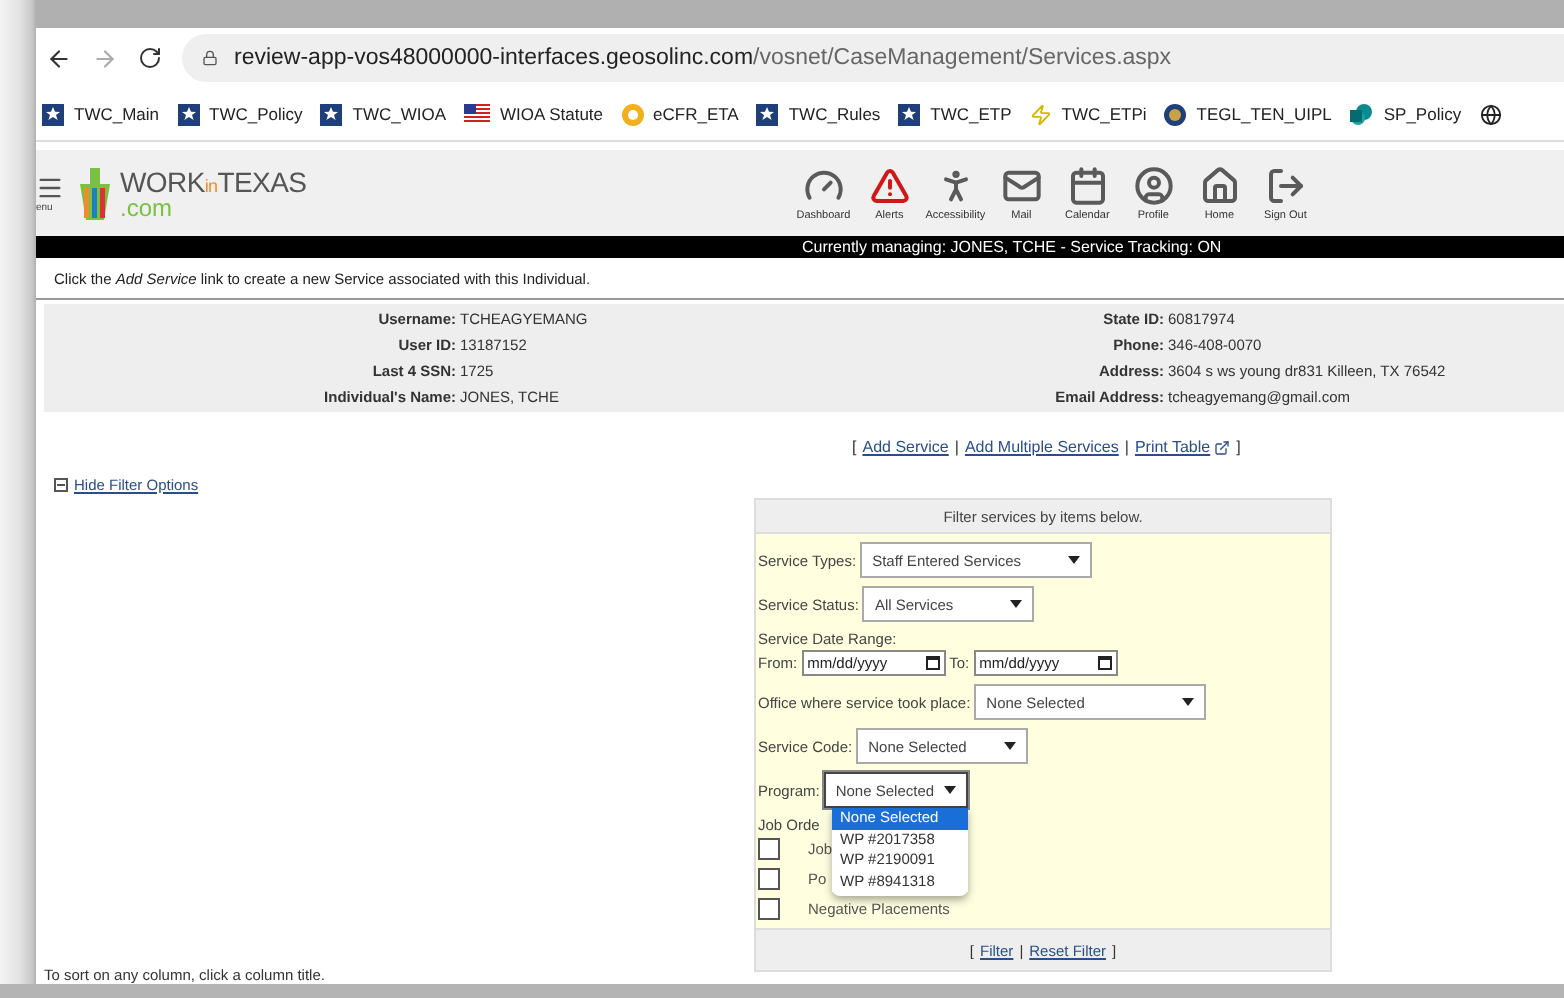 This screenshot has width=1564, height=998. I want to click on bookmark: TWC_Main, so click(101, 114).